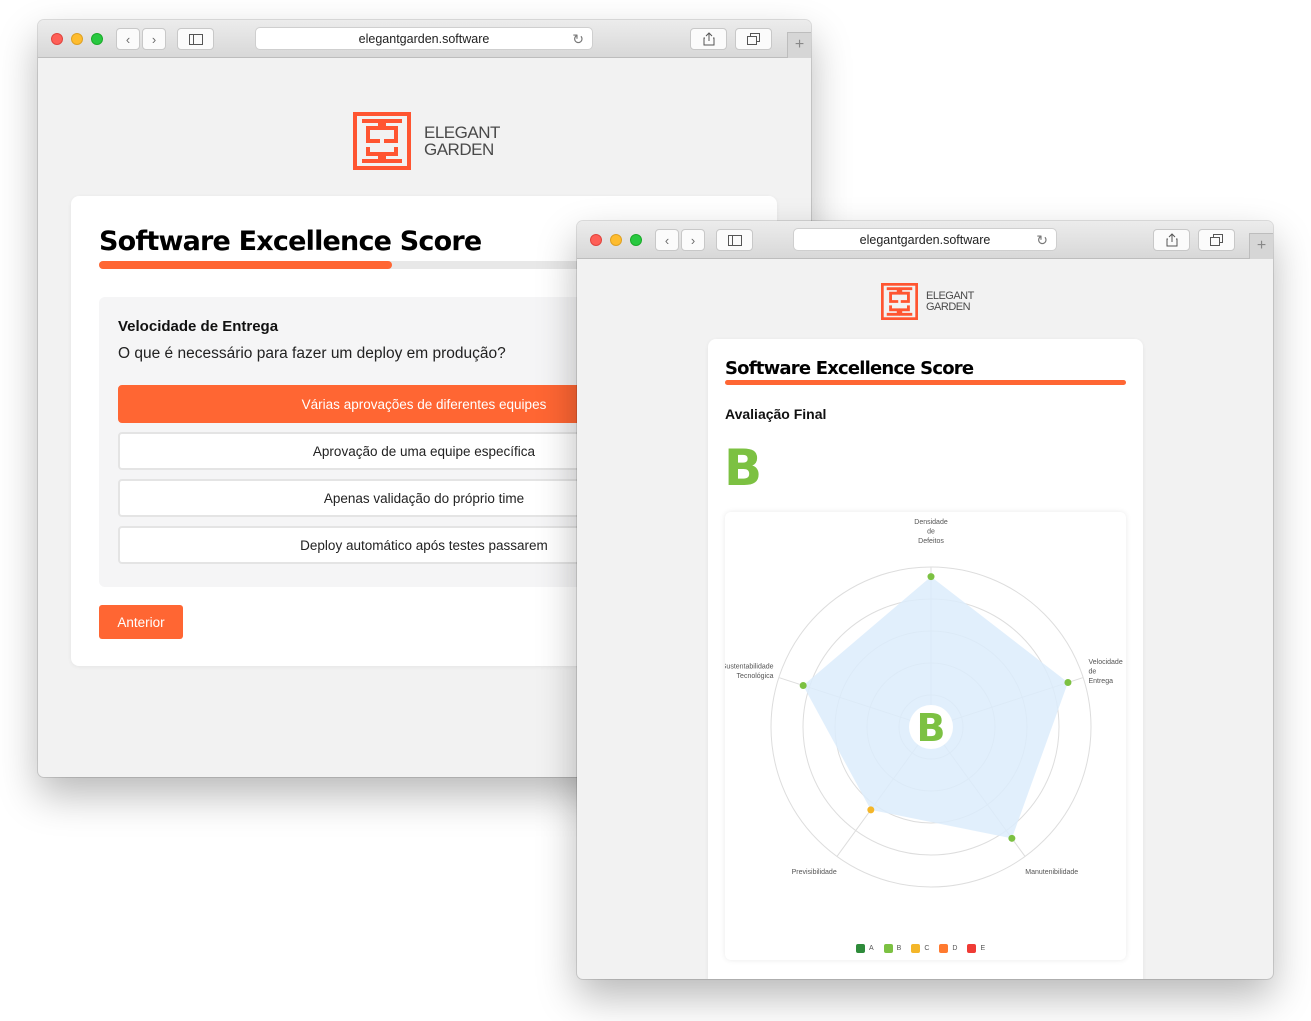  I want to click on legend-label: C, so click(927, 948).